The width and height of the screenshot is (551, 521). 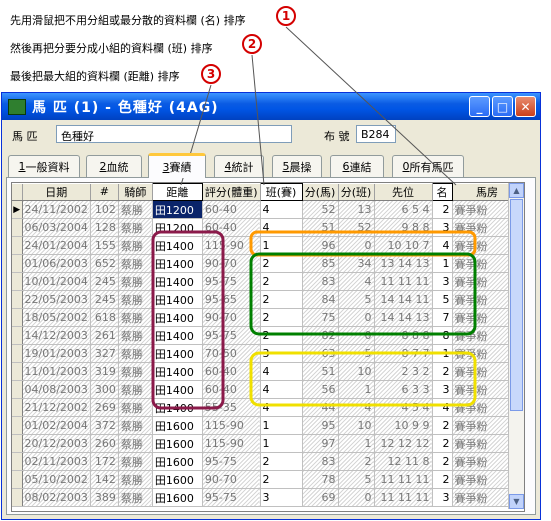 What do you see at coordinates (231, 192) in the screenshot?
I see `col-header-rating: 評分(體重)` at bounding box center [231, 192].